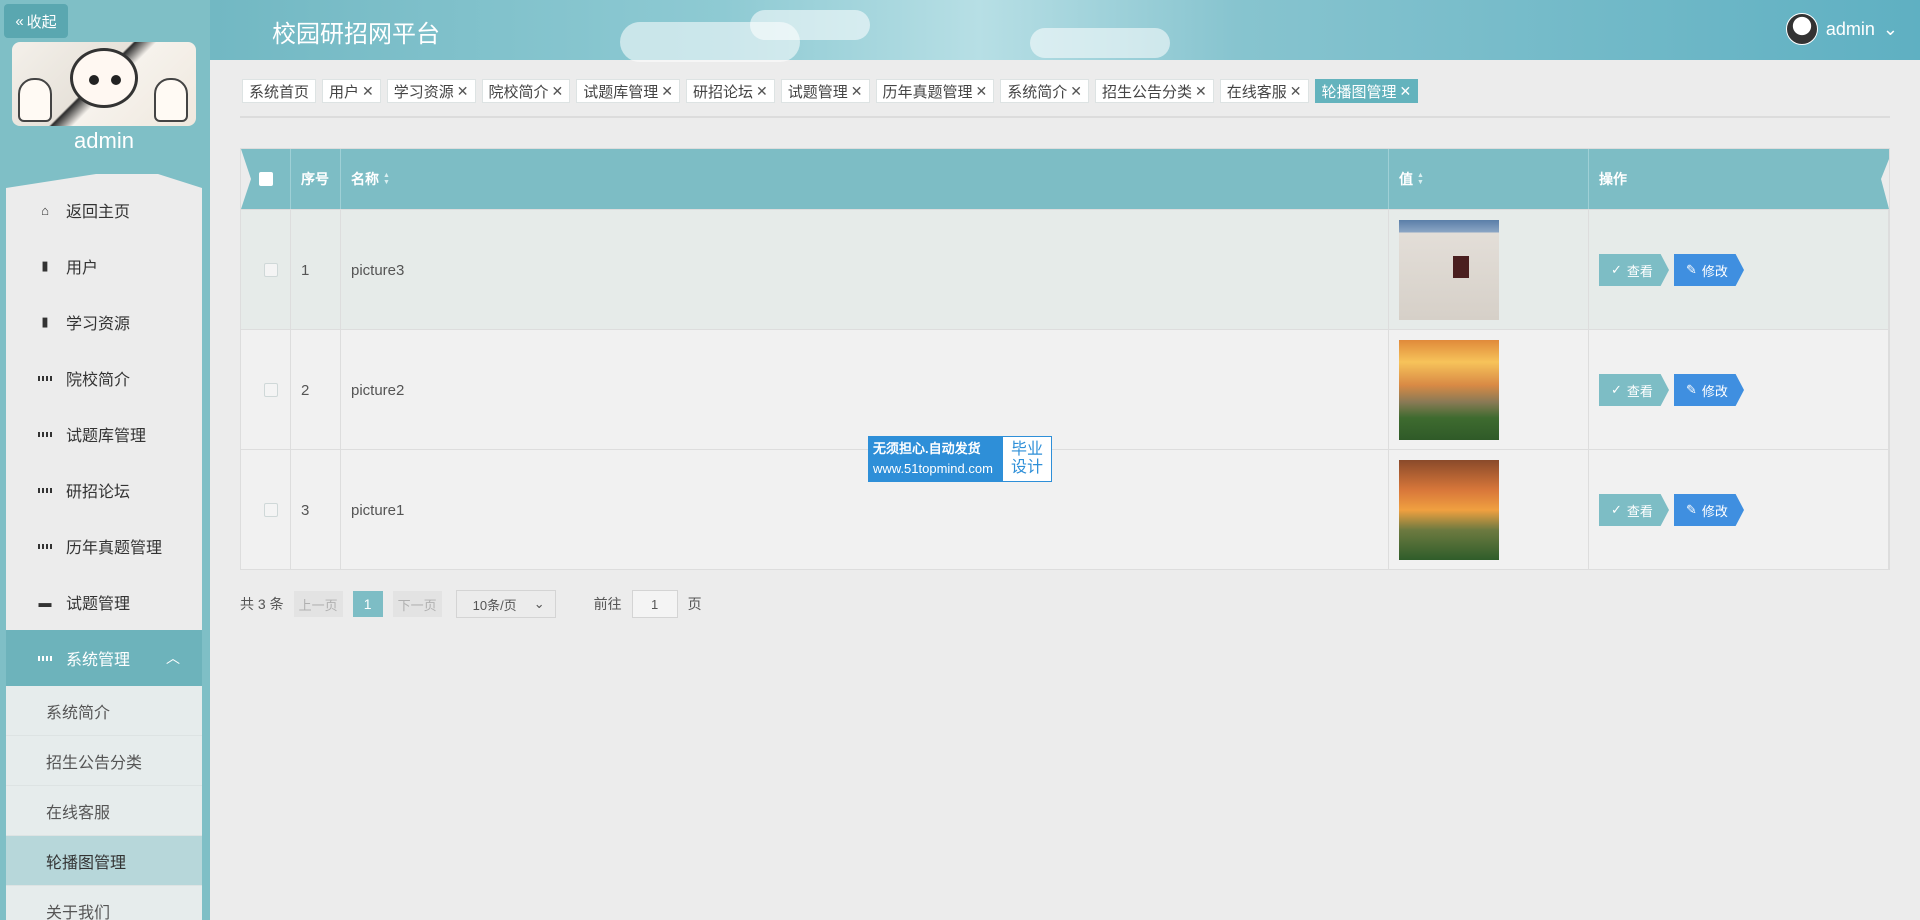 The width and height of the screenshot is (1920, 920). What do you see at coordinates (1065, 117) in the screenshot?
I see `divider` at bounding box center [1065, 117].